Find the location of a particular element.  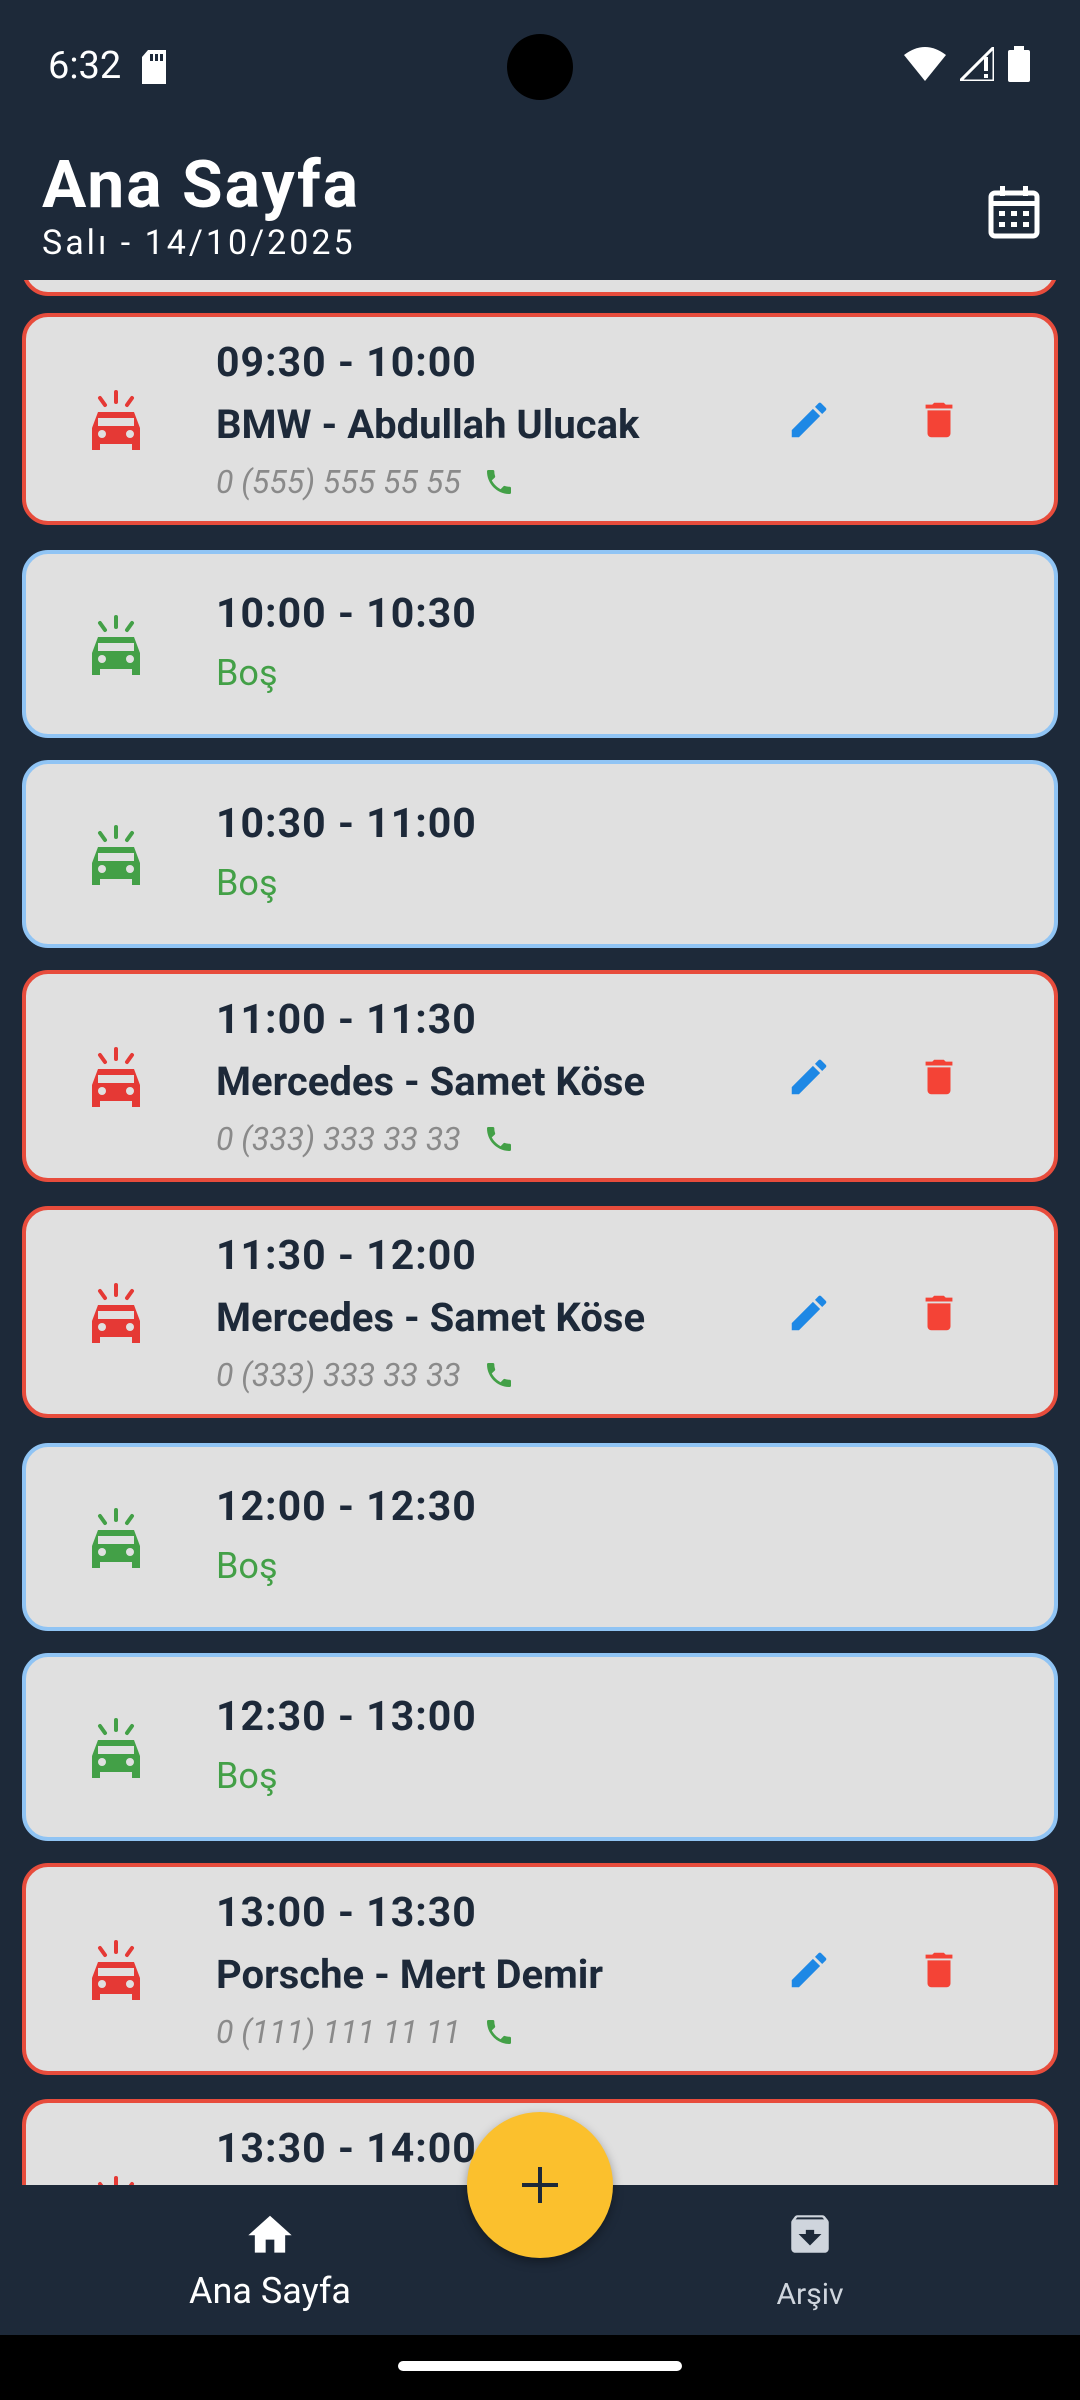

archive-icon is located at coordinates (810, 2234).